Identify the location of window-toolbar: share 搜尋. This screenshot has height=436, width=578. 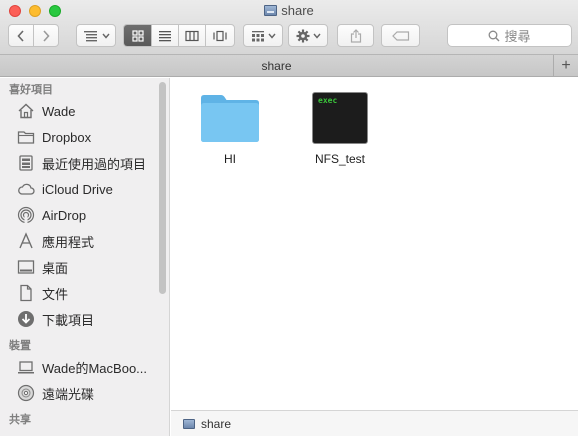
(289, 27).